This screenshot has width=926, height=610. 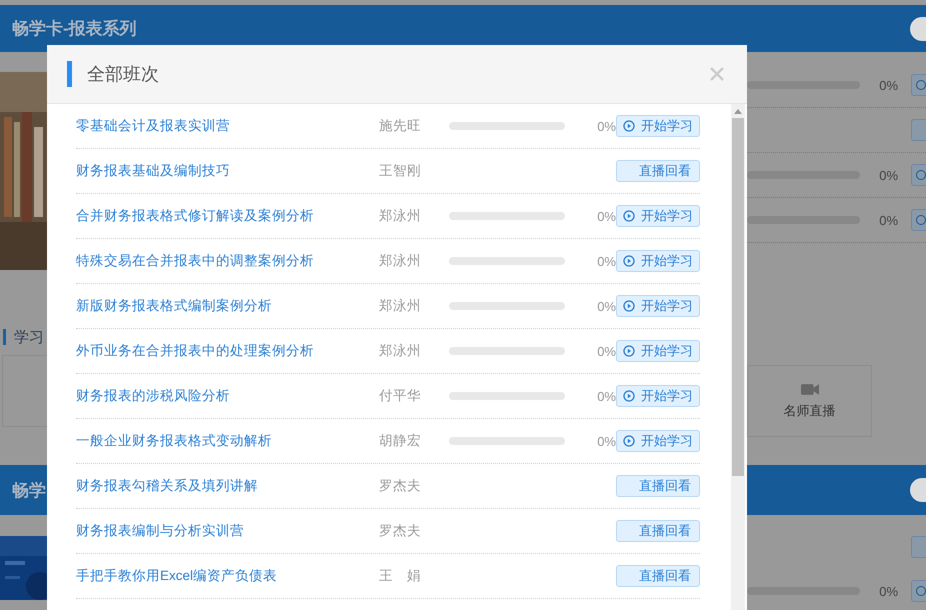 What do you see at coordinates (400, 576) in the screenshot?
I see `teacher-name: 王 娟` at bounding box center [400, 576].